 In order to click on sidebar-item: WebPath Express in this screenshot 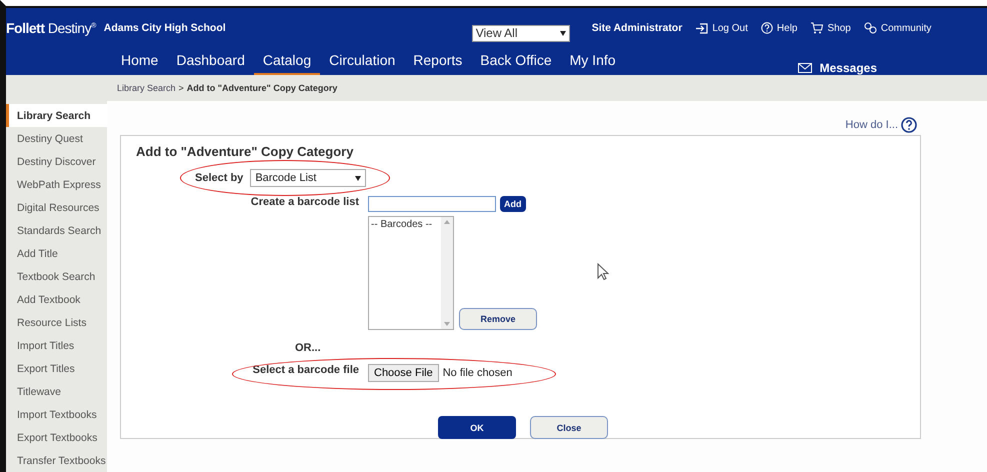, I will do `click(56, 184)`.